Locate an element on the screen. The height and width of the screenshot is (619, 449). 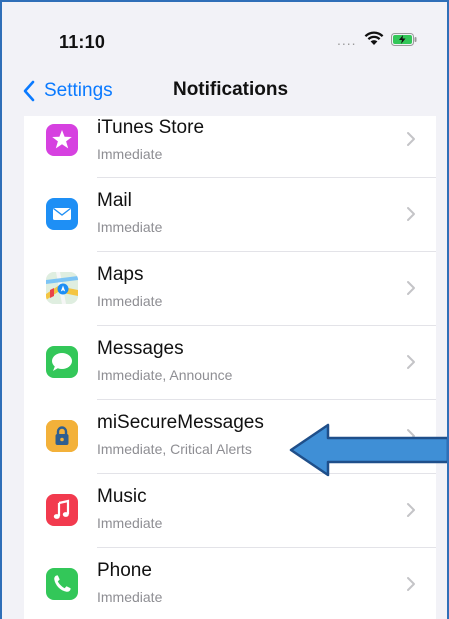
page-title: Notifications is located at coordinates (230, 89).